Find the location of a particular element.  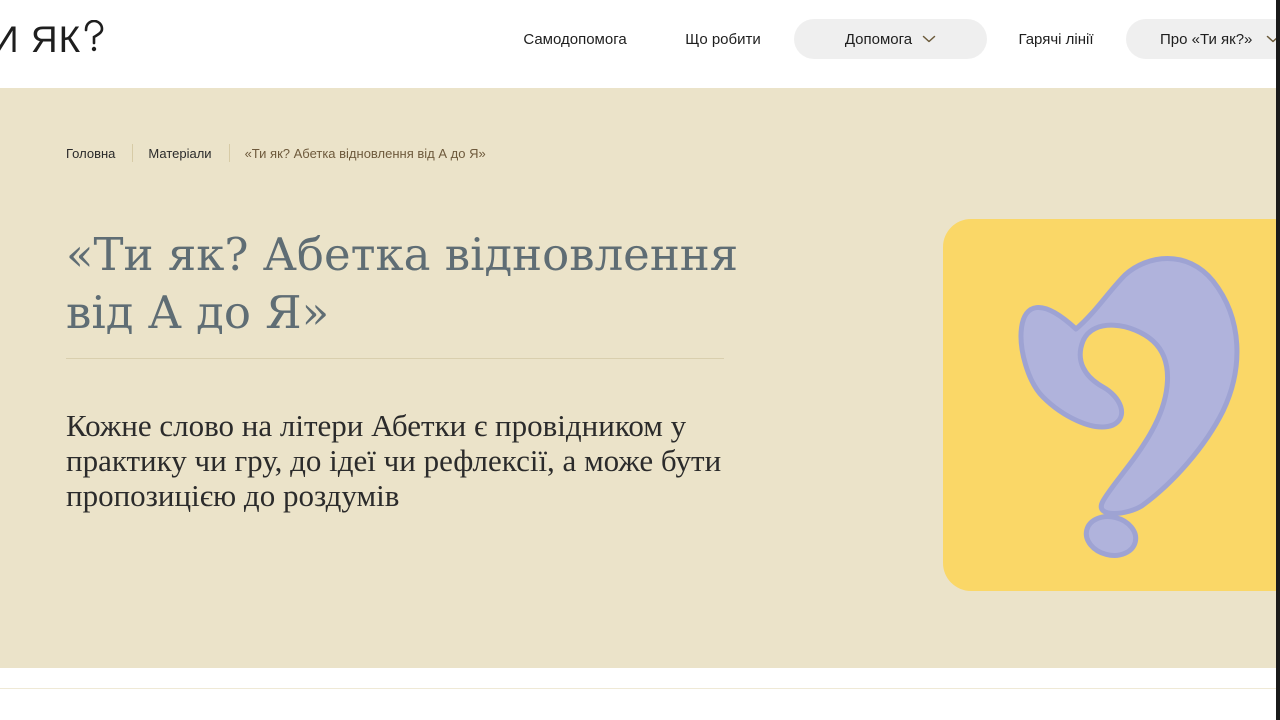

question-mark-illustration is located at coordinates (1129, 407).